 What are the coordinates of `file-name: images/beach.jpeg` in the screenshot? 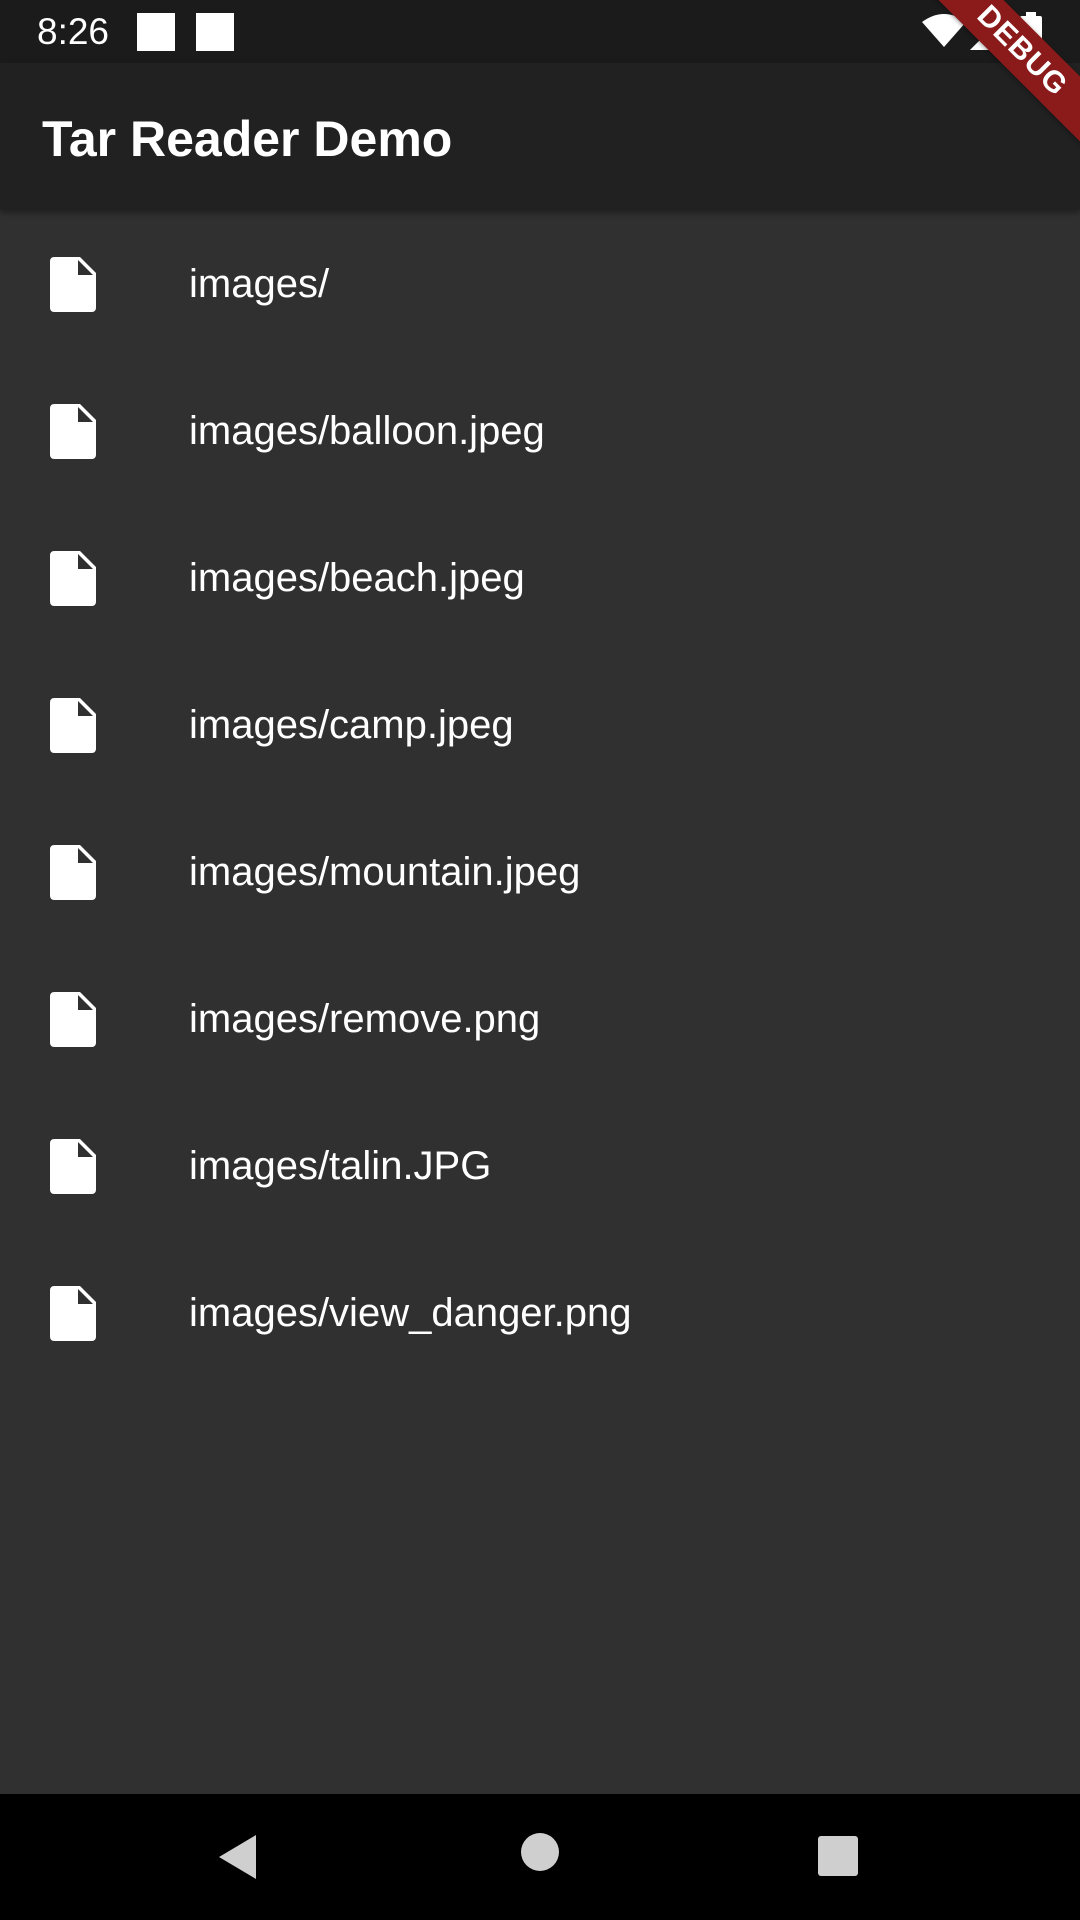 It's located at (357, 578).